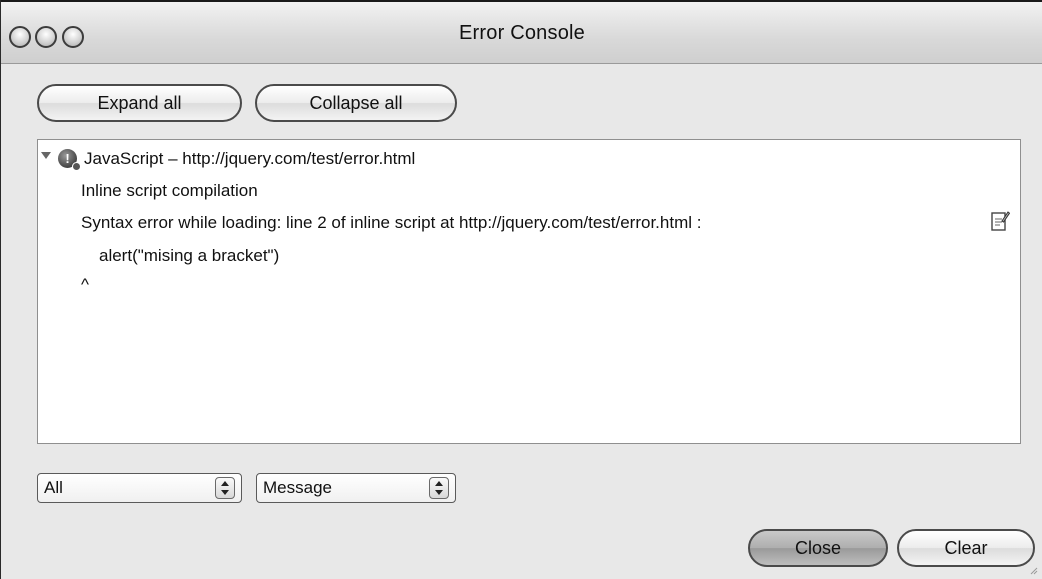  I want to click on resize-grip-icon, so click(1033, 570).